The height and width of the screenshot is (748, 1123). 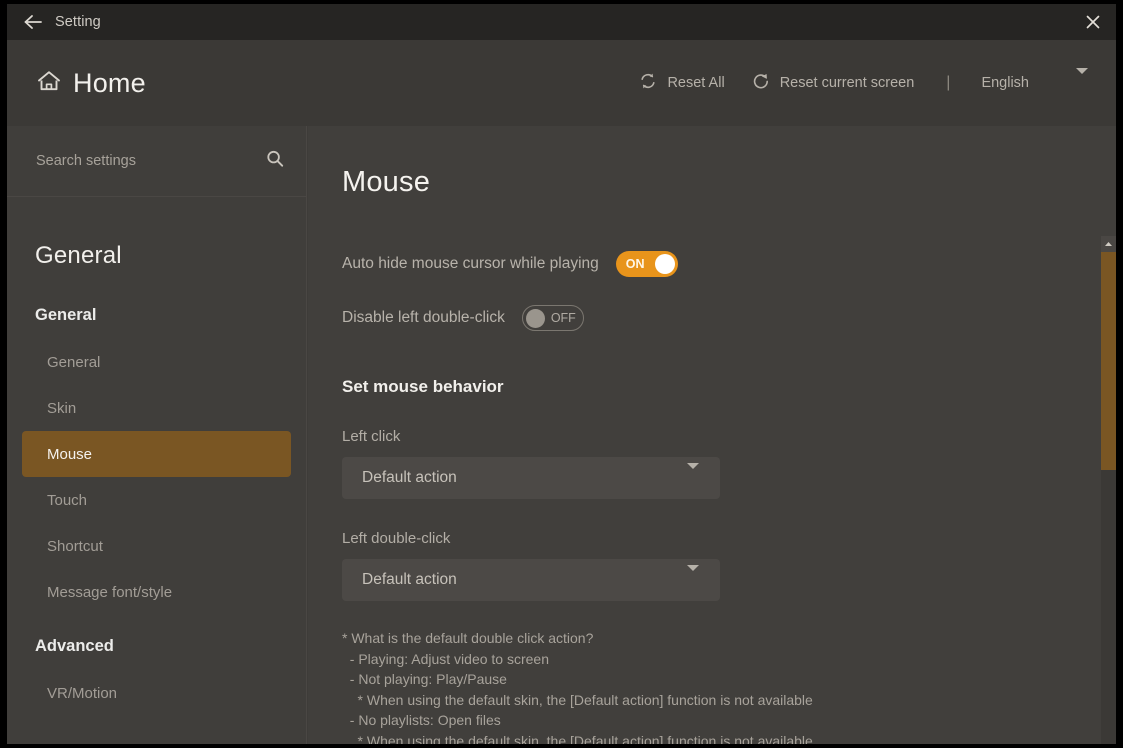 What do you see at coordinates (1108, 490) in the screenshot?
I see `vertical-scrollbar` at bounding box center [1108, 490].